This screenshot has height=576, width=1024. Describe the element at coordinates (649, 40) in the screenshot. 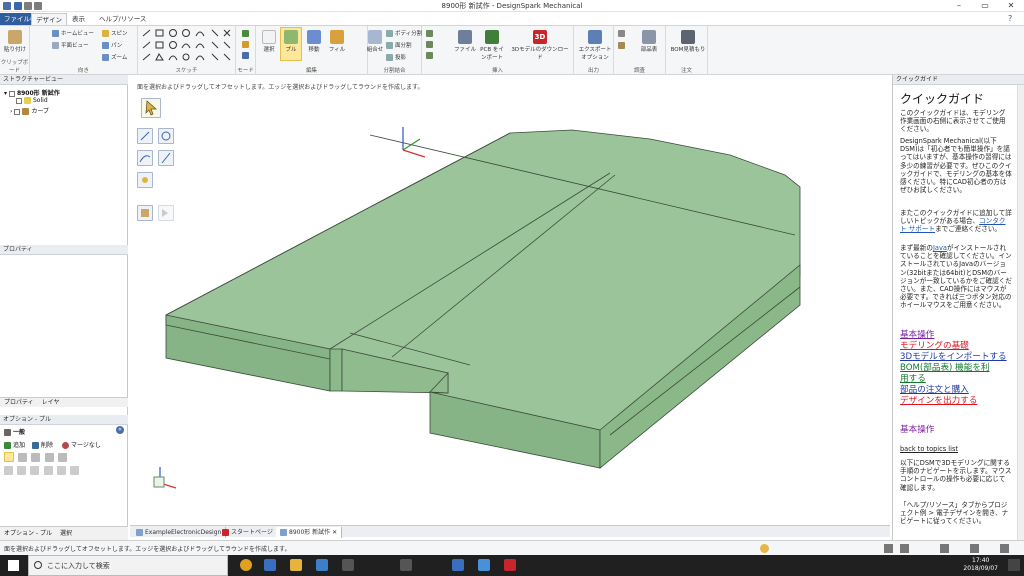

I see `parts-list-button: 部品表` at that location.